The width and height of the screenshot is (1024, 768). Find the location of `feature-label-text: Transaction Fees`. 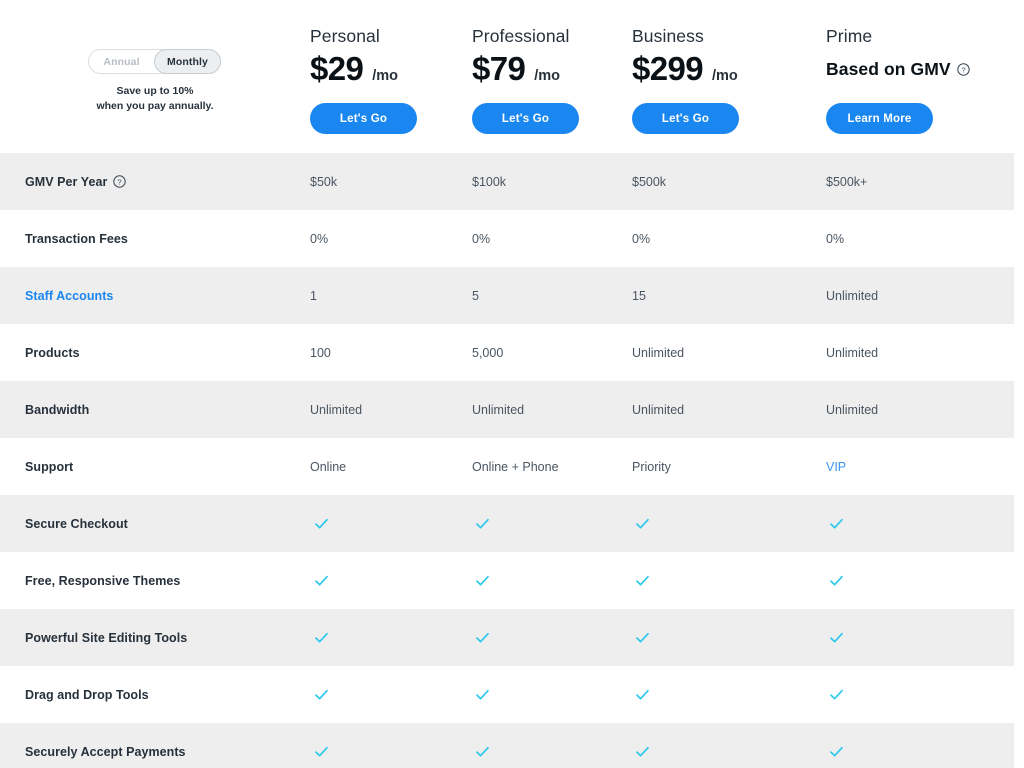

feature-label-text: Transaction Fees is located at coordinates (76, 238).